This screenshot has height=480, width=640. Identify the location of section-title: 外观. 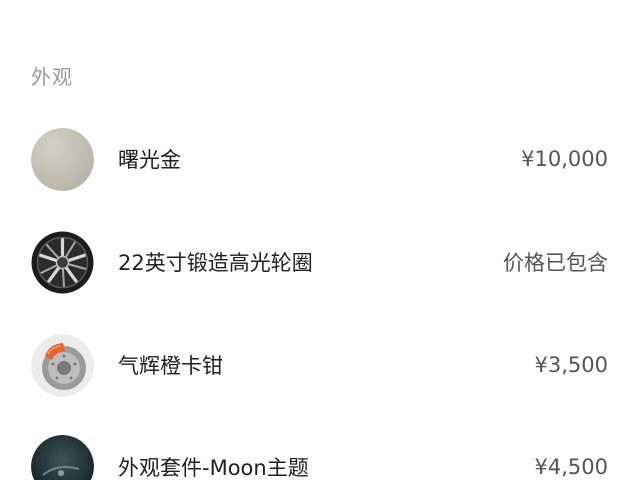
(52, 77).